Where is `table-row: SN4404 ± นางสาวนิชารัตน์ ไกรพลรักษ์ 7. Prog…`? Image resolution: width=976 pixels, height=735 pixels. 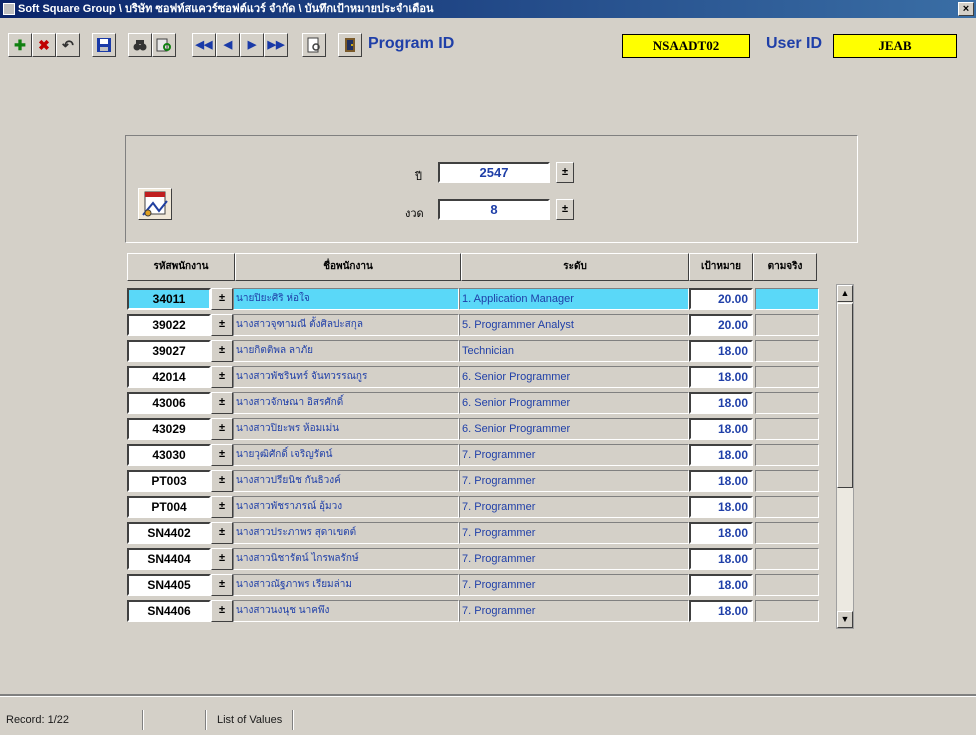
table-row: SN4404 ± นางสาวนิชารัตน์ ไกรพลรักษ์ 7. Prog… is located at coordinates (473, 559).